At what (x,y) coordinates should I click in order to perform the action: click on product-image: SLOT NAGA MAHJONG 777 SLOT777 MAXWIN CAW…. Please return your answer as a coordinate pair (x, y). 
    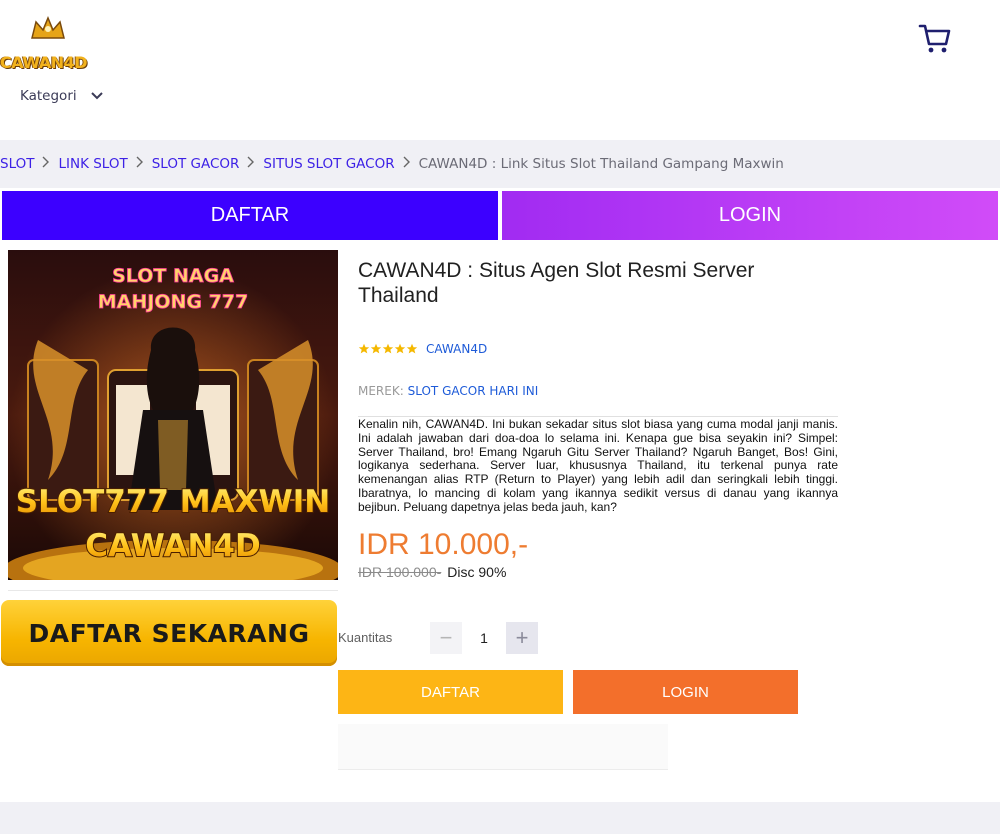
    Looking at the image, I should click on (173, 415).